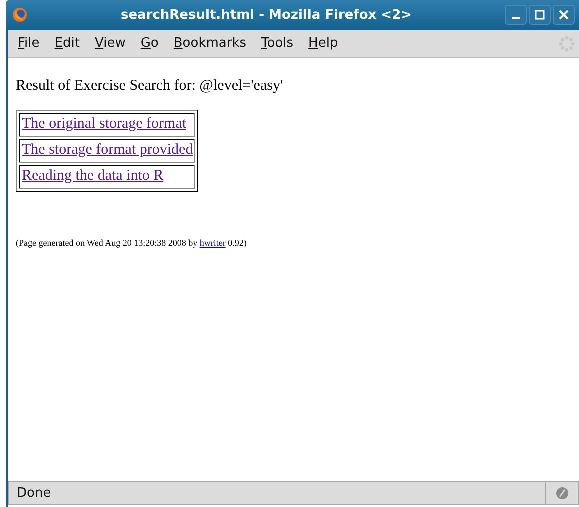  What do you see at coordinates (281, 43) in the screenshot?
I see `menu-item: Tools` at bounding box center [281, 43].